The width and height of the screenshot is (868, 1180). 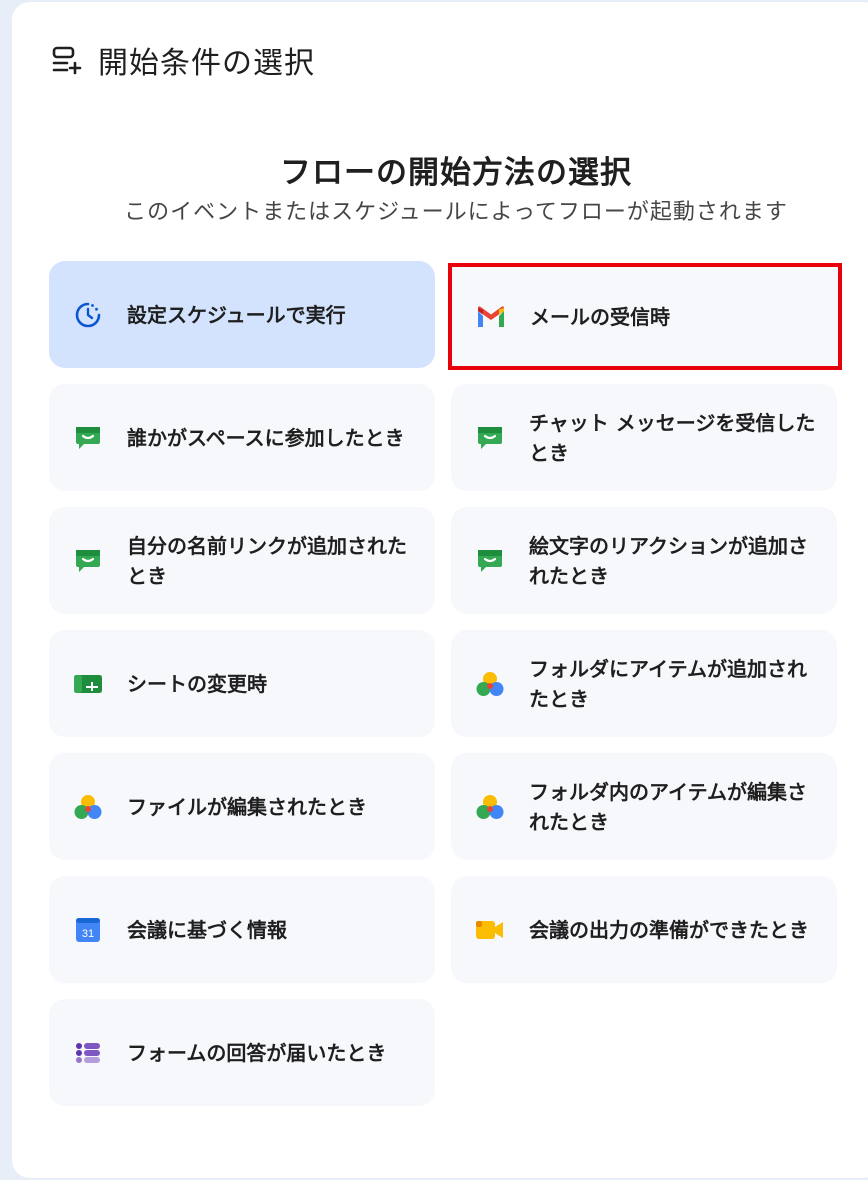 I want to click on trigger-card-meeting-info: 31 会議に基づく情報, so click(x=242, y=929).